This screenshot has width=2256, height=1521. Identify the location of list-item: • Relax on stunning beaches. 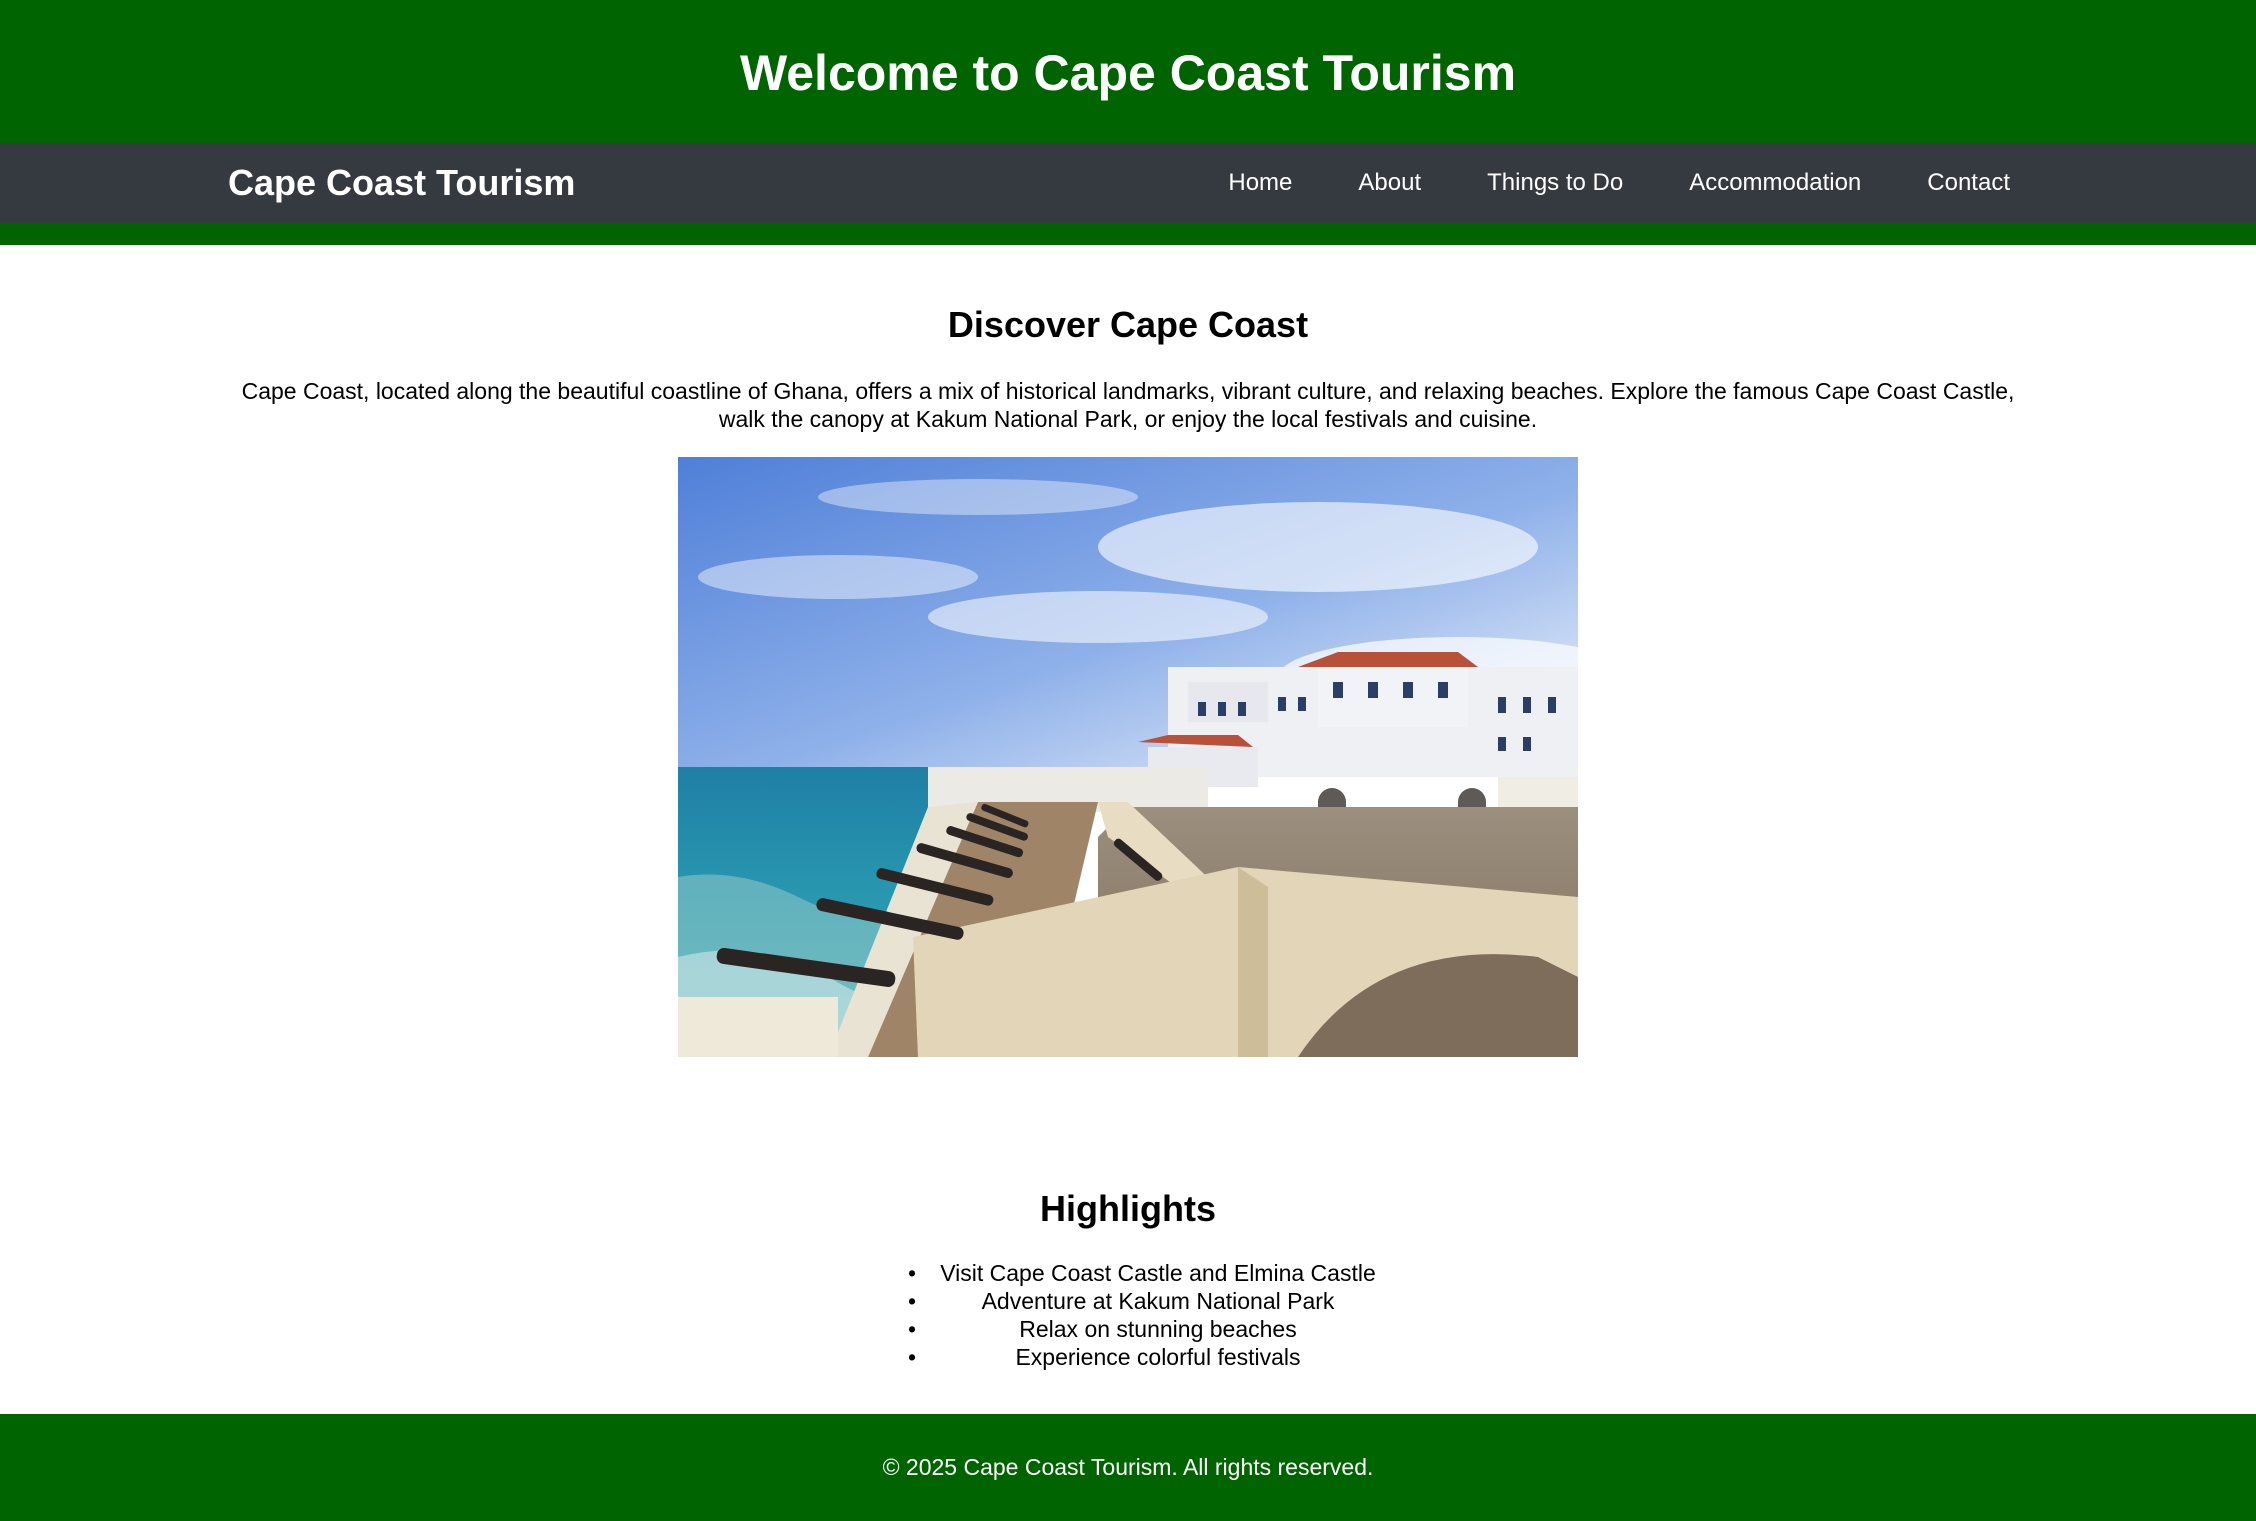
(1147, 1329).